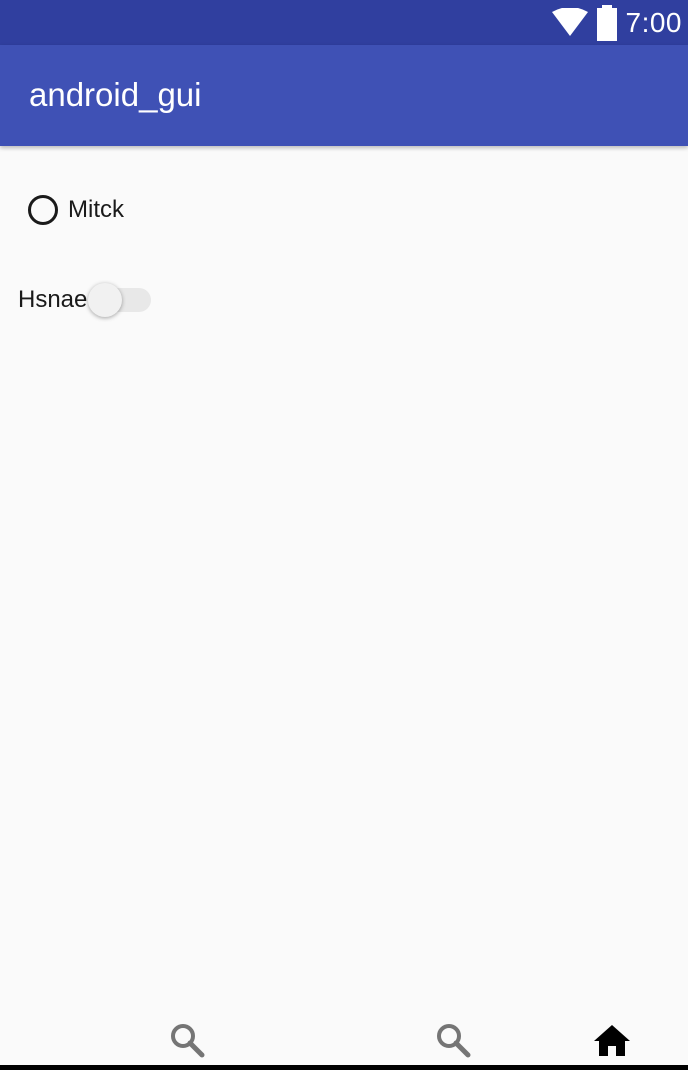 This screenshot has height=1070, width=688. Describe the element at coordinates (344, 22) in the screenshot. I see `status-bar: 7:00` at that location.